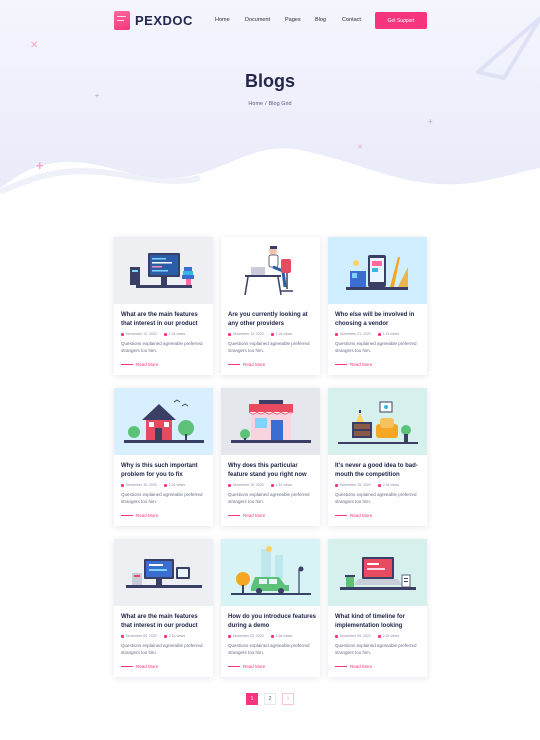  I want to click on shop-illustration, so click(271, 421).